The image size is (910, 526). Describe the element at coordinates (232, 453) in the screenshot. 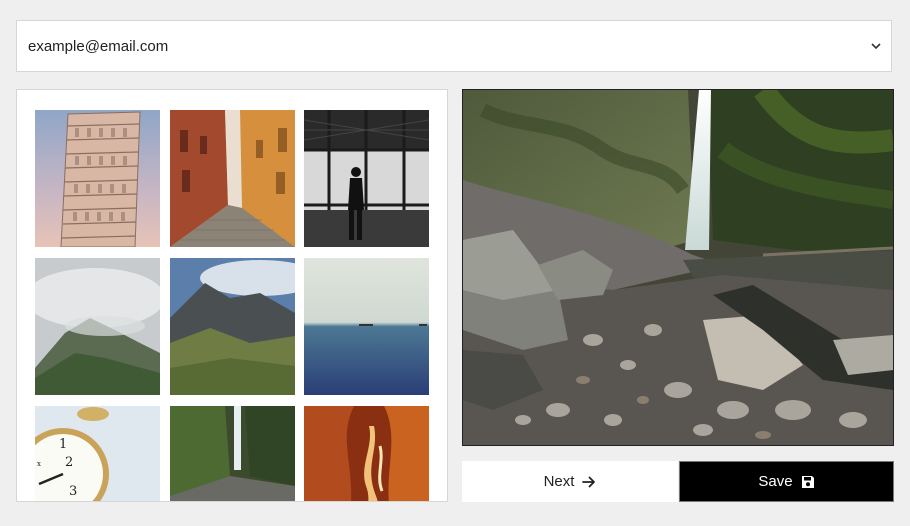

I see `thumbnail-waterfall` at that location.